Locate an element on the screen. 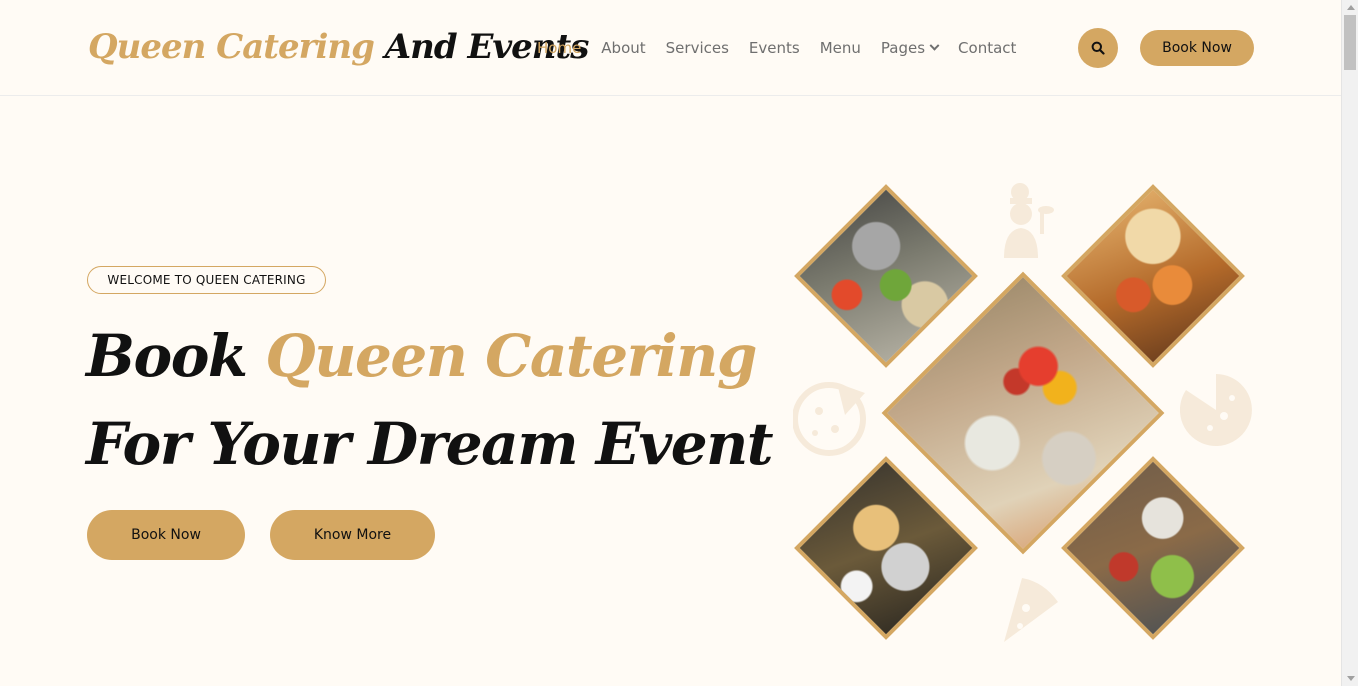 The width and height of the screenshot is (1358, 686). nav-book-now-button: Book Now is located at coordinates (1197, 48).